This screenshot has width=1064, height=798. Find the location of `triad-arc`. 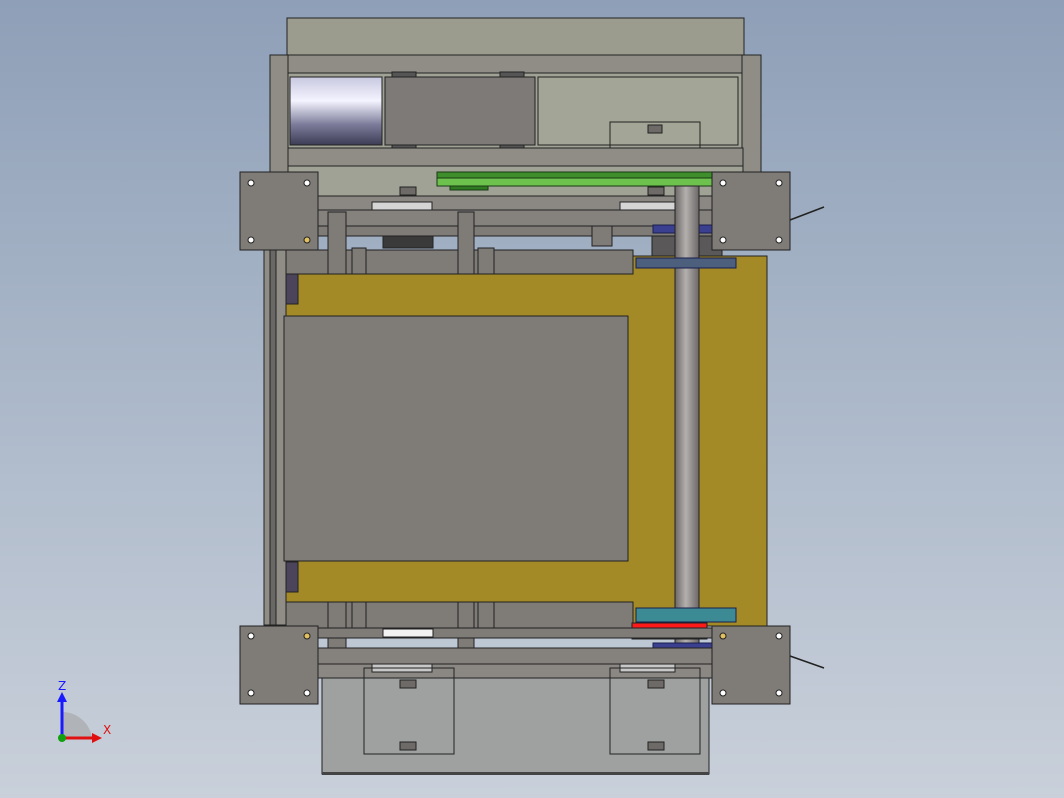

triad-arc is located at coordinates (77, 724).